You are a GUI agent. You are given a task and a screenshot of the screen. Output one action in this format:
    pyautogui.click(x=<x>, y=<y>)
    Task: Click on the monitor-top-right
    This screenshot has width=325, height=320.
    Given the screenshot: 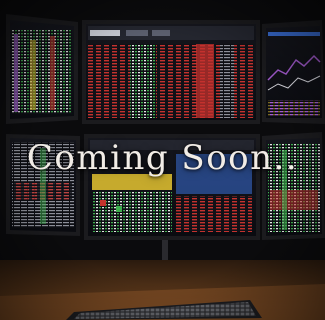 What is the action you would take?
    pyautogui.click(x=293, y=72)
    